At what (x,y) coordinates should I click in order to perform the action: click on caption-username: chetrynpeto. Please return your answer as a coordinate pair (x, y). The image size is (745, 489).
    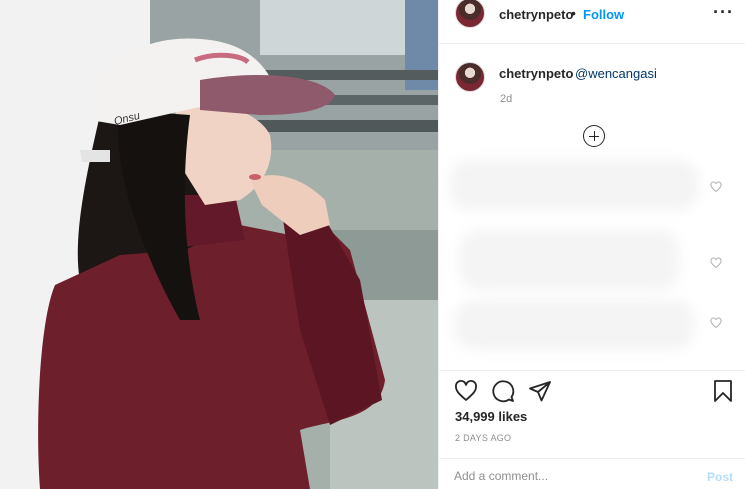
    Looking at the image, I should click on (536, 73).